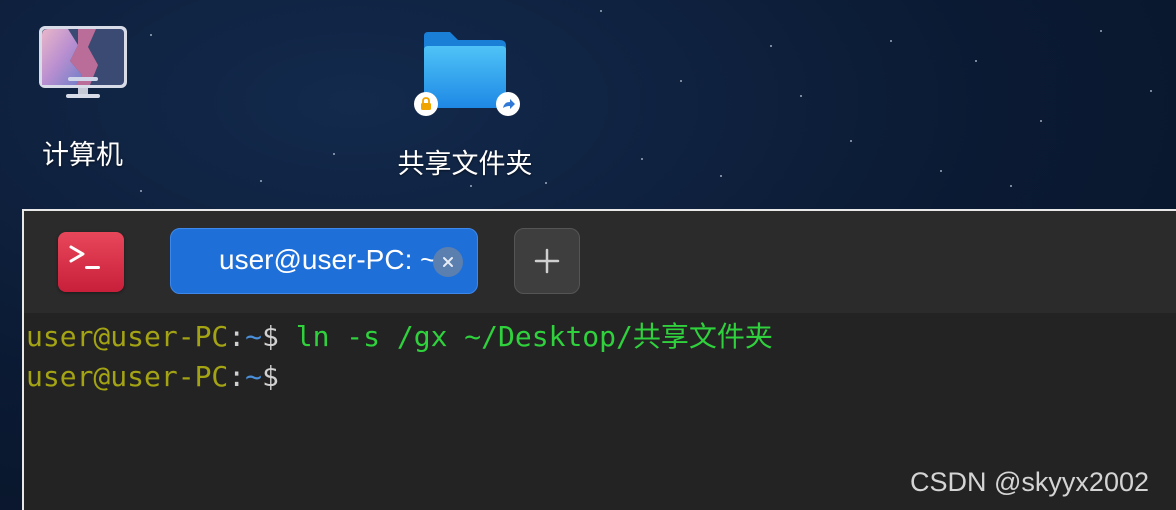 The image size is (1176, 510). What do you see at coordinates (448, 262) in the screenshot?
I see `close-tab-icon` at bounding box center [448, 262].